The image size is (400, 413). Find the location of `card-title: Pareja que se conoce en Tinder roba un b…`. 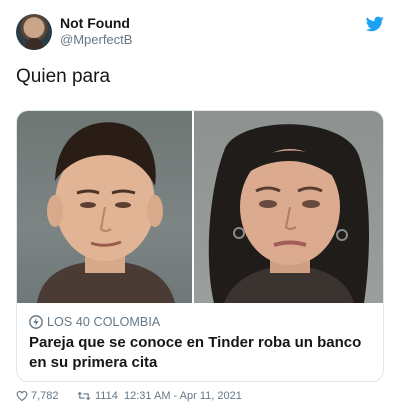

card-title: Pareja que se conoce en Tinder roba un b… is located at coordinates (201, 353).